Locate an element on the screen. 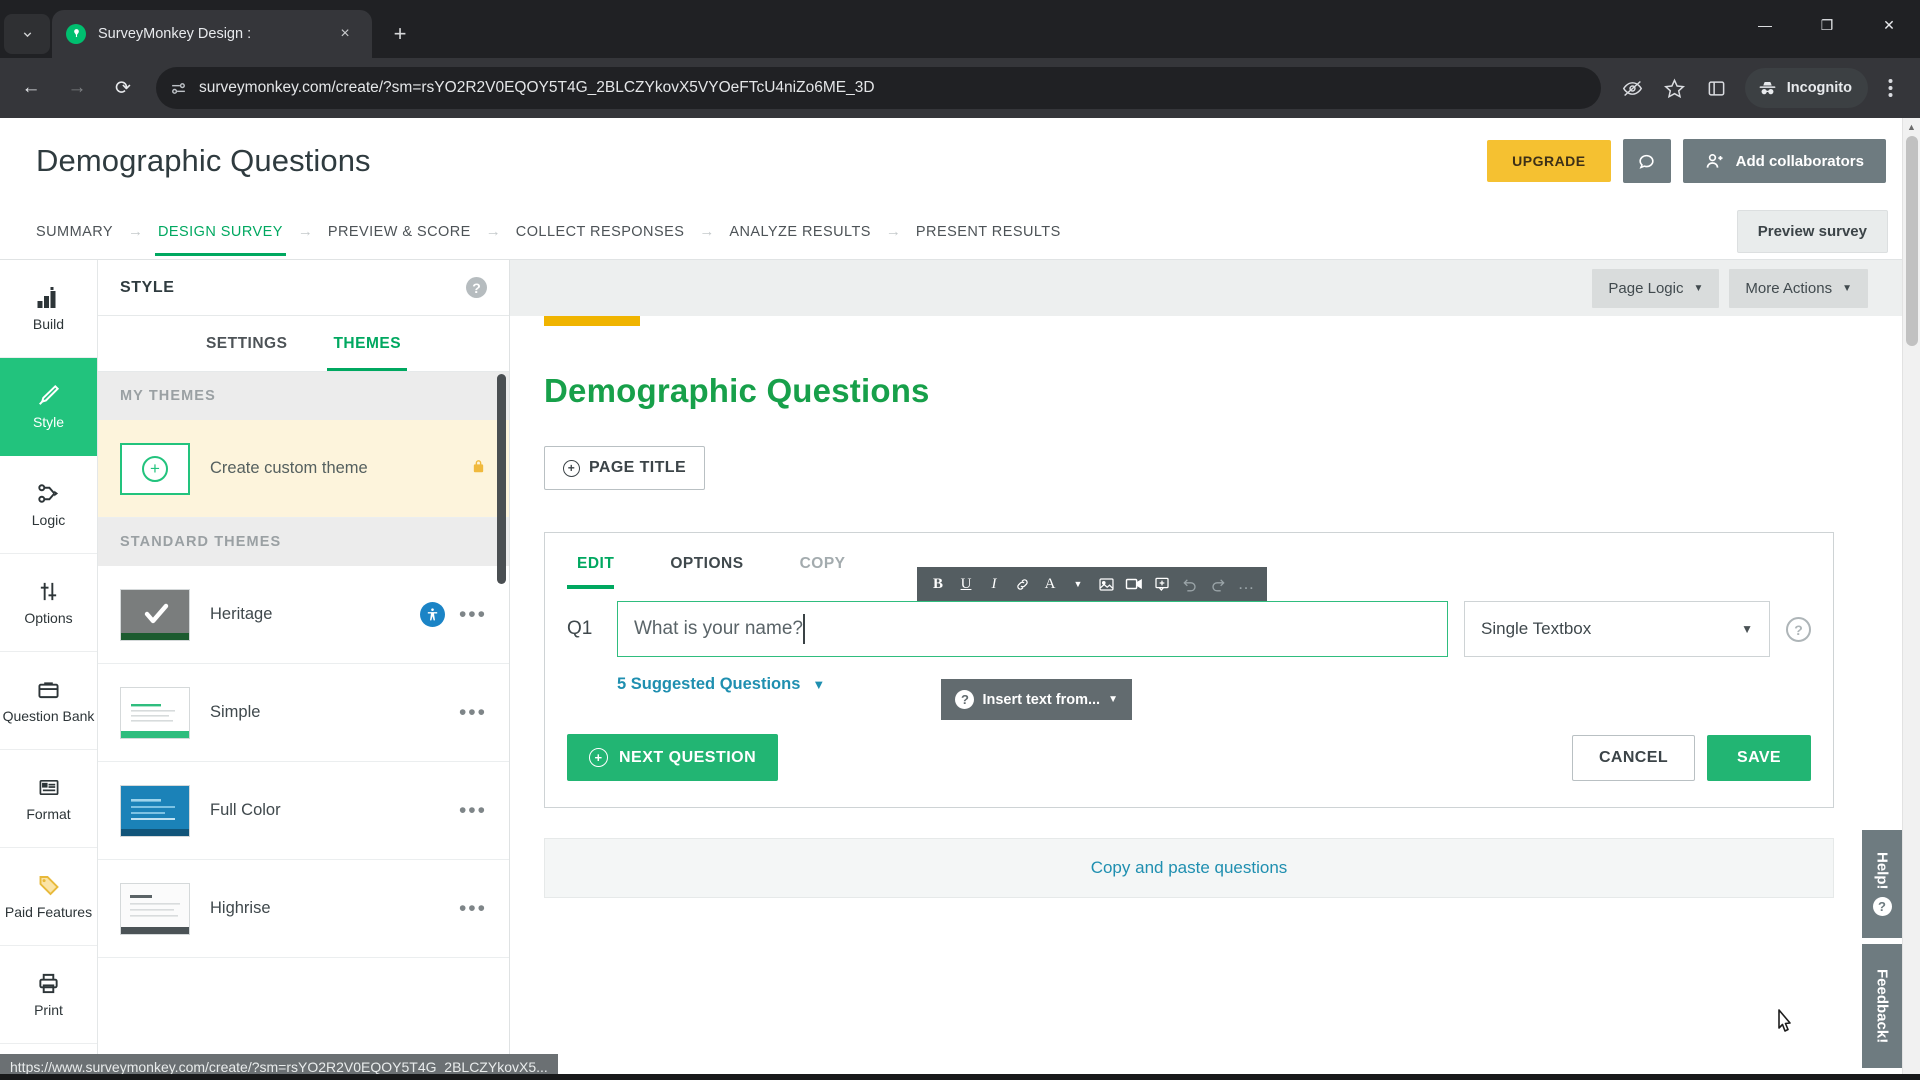  insert-image-icon is located at coordinates (1106, 584).